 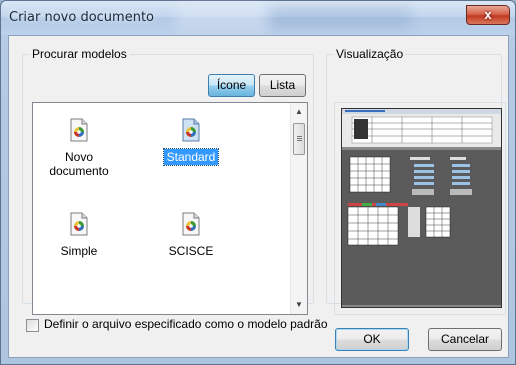 What do you see at coordinates (79, 54) in the screenshot?
I see `templates-group-label: Procurar modelos` at bounding box center [79, 54].